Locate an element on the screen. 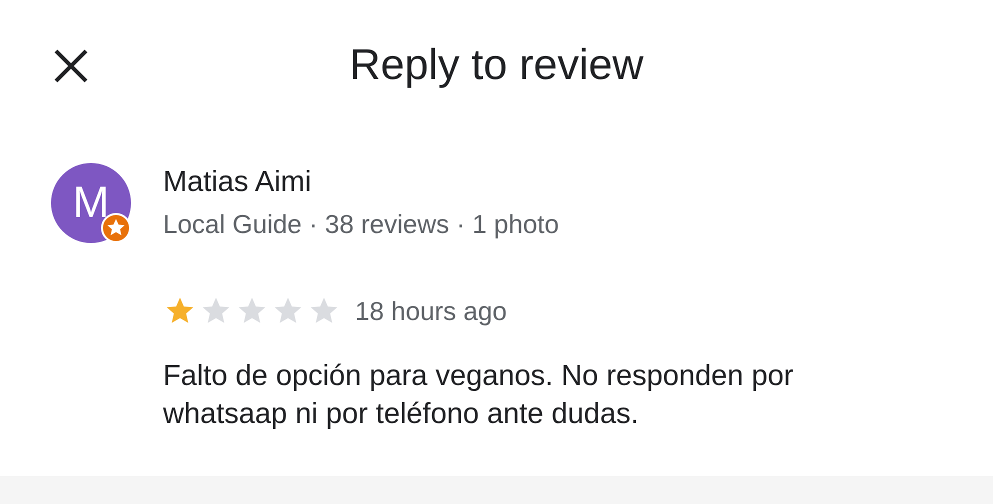 The width and height of the screenshot is (993, 504). review-time: 18 hours ago is located at coordinates (431, 311).